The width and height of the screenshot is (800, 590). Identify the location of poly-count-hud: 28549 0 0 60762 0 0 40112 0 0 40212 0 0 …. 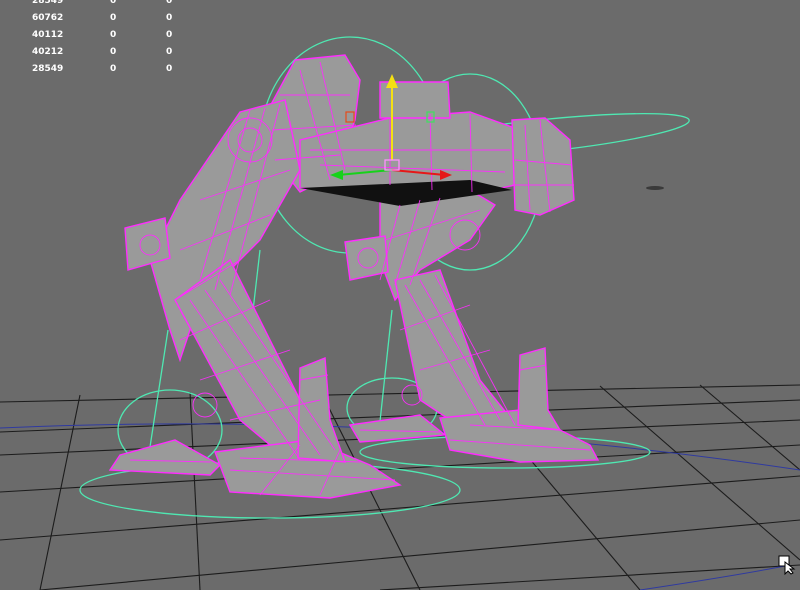
(119, 39).